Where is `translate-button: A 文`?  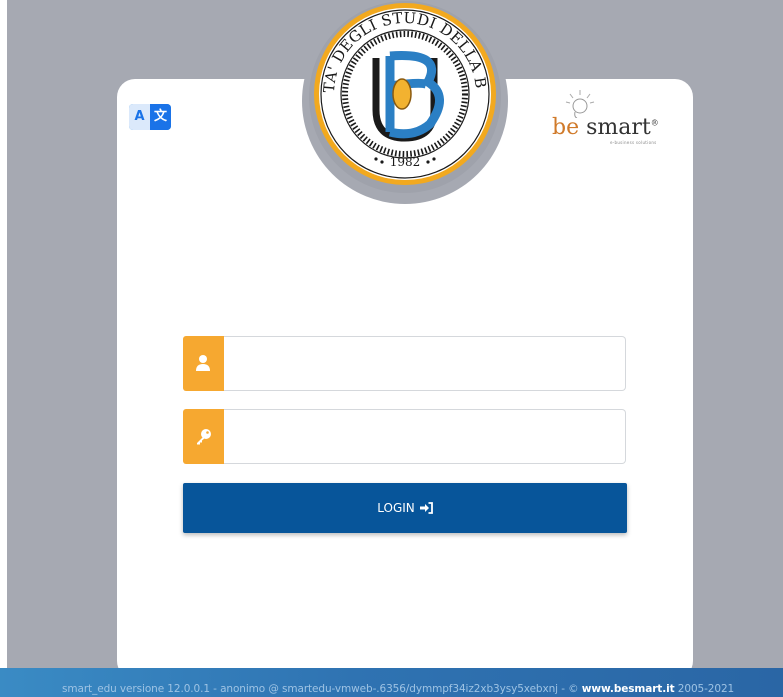 translate-button: A 文 is located at coordinates (150, 117).